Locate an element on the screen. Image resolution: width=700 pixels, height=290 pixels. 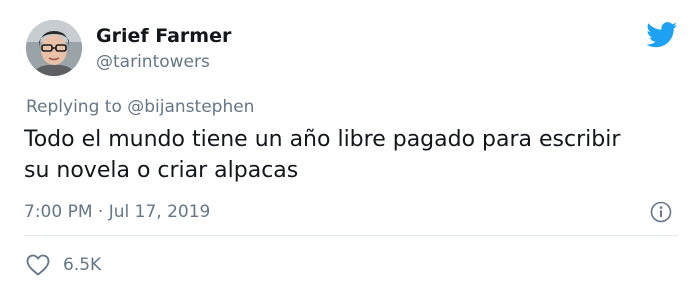
like-count: 6.5K is located at coordinates (82, 265).